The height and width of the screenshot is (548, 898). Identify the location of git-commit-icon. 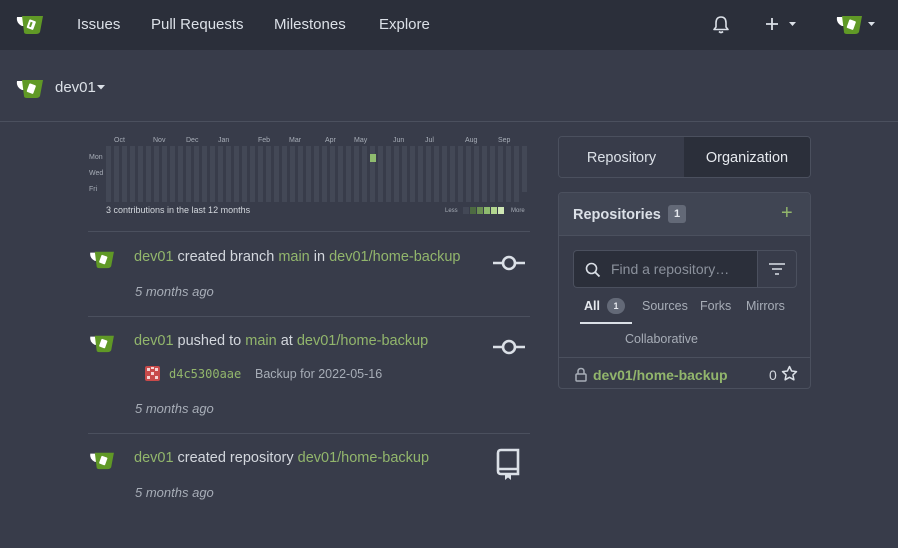
(509, 263).